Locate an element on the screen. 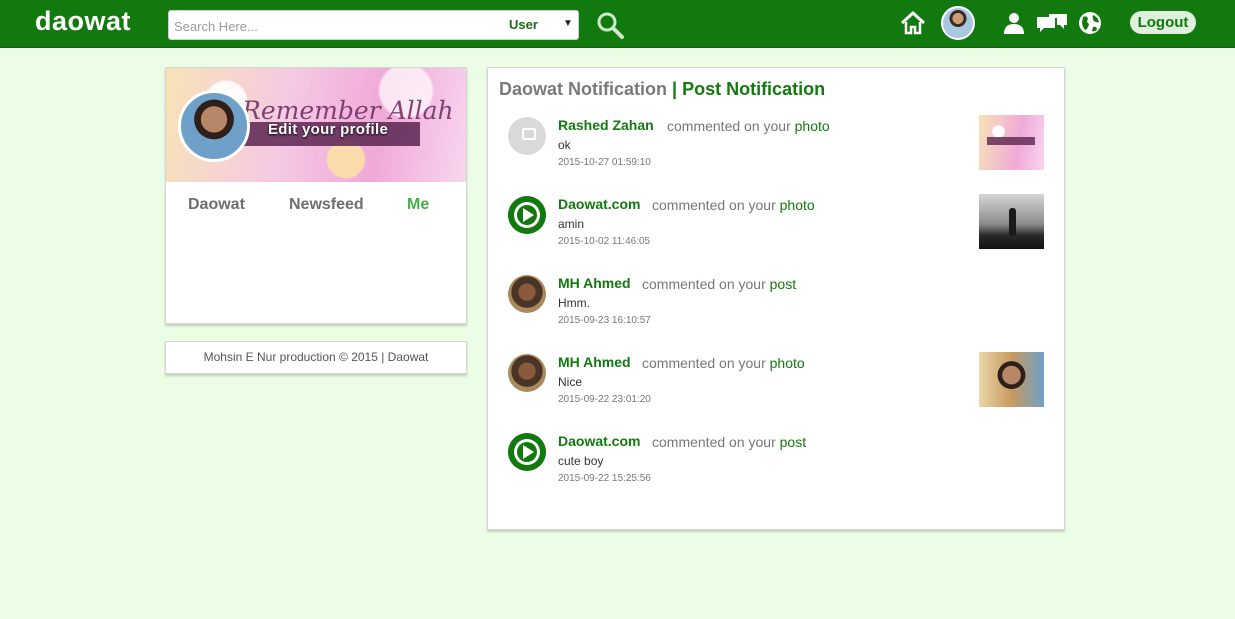 The image size is (1235, 619). chevron-down-icon: ▼ is located at coordinates (568, 23).